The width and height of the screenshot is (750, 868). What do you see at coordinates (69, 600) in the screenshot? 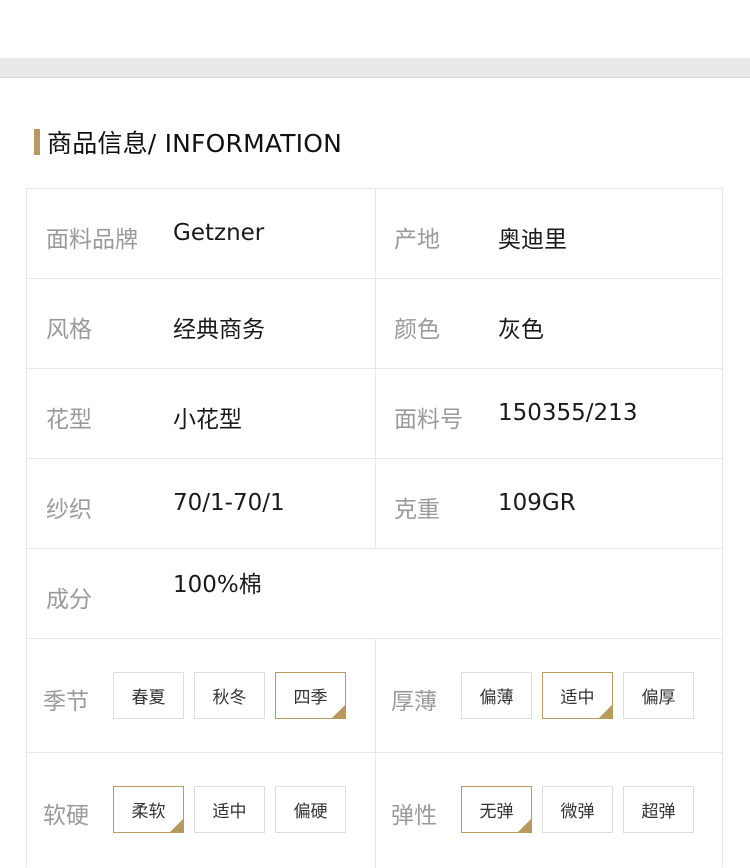
I see `composition-label: 成分` at bounding box center [69, 600].